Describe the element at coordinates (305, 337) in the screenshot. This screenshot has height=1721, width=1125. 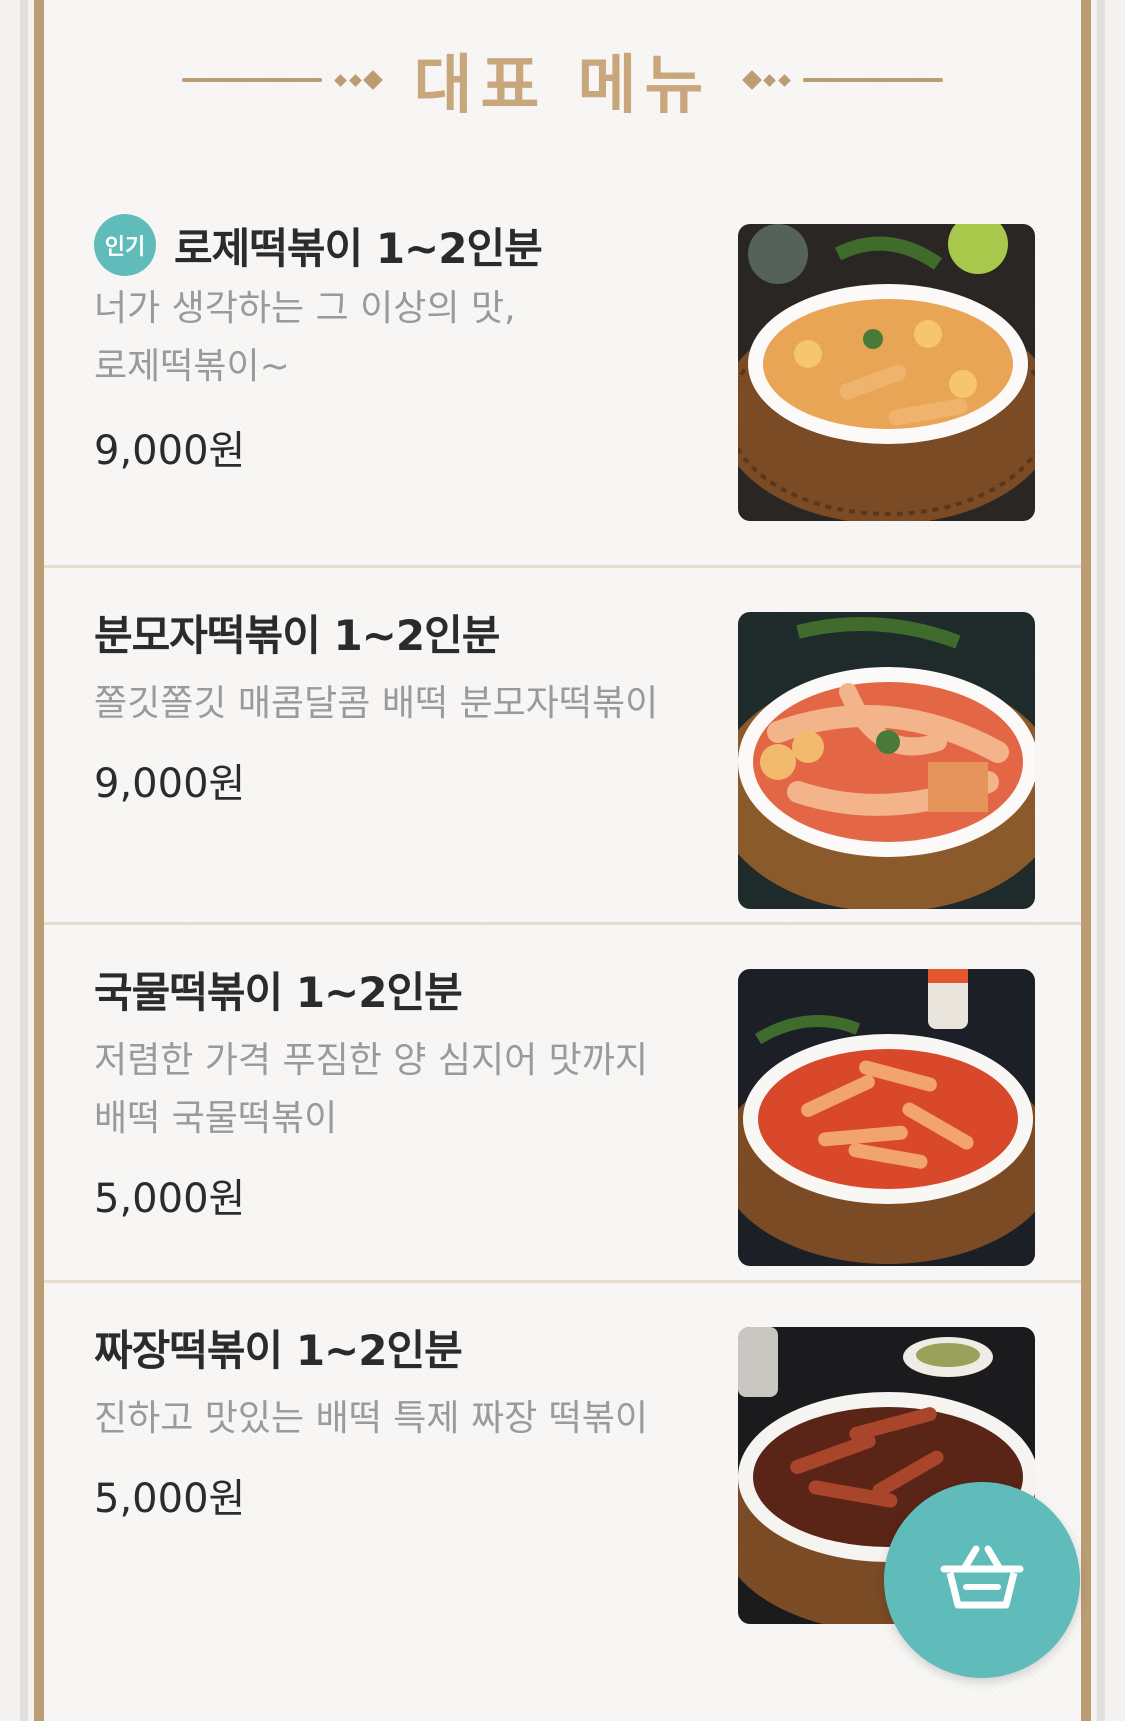
I see `menu-item-description: 너가 생각하는 그 이상의 맛, 로제떡볶이~` at that location.